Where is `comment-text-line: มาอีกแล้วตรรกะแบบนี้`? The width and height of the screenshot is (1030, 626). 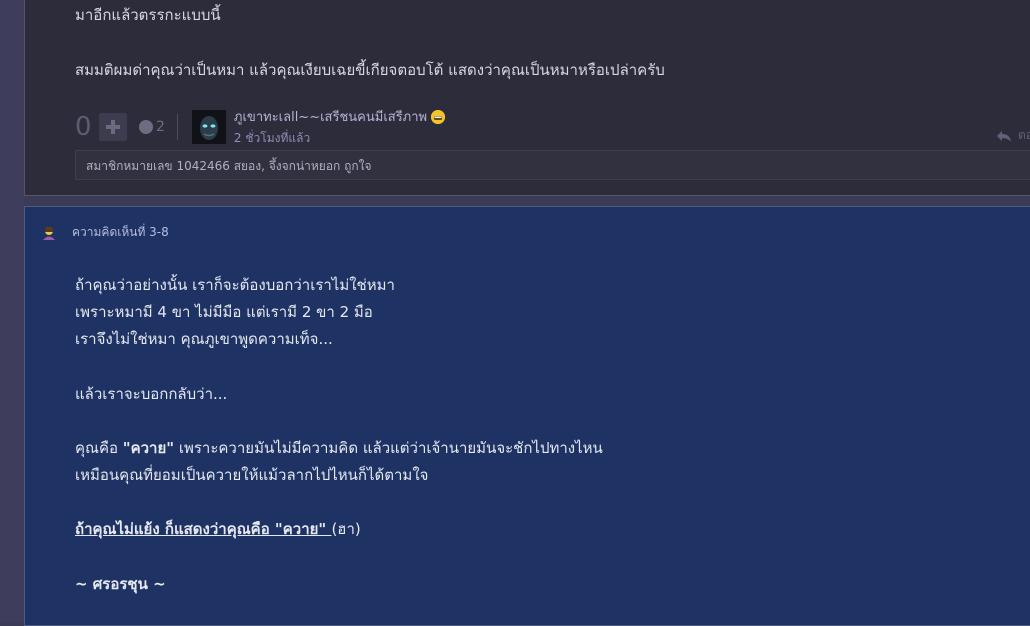
comment-text-line: มาอีกแล้วตรรกะแบบนี้ is located at coordinates (148, 15).